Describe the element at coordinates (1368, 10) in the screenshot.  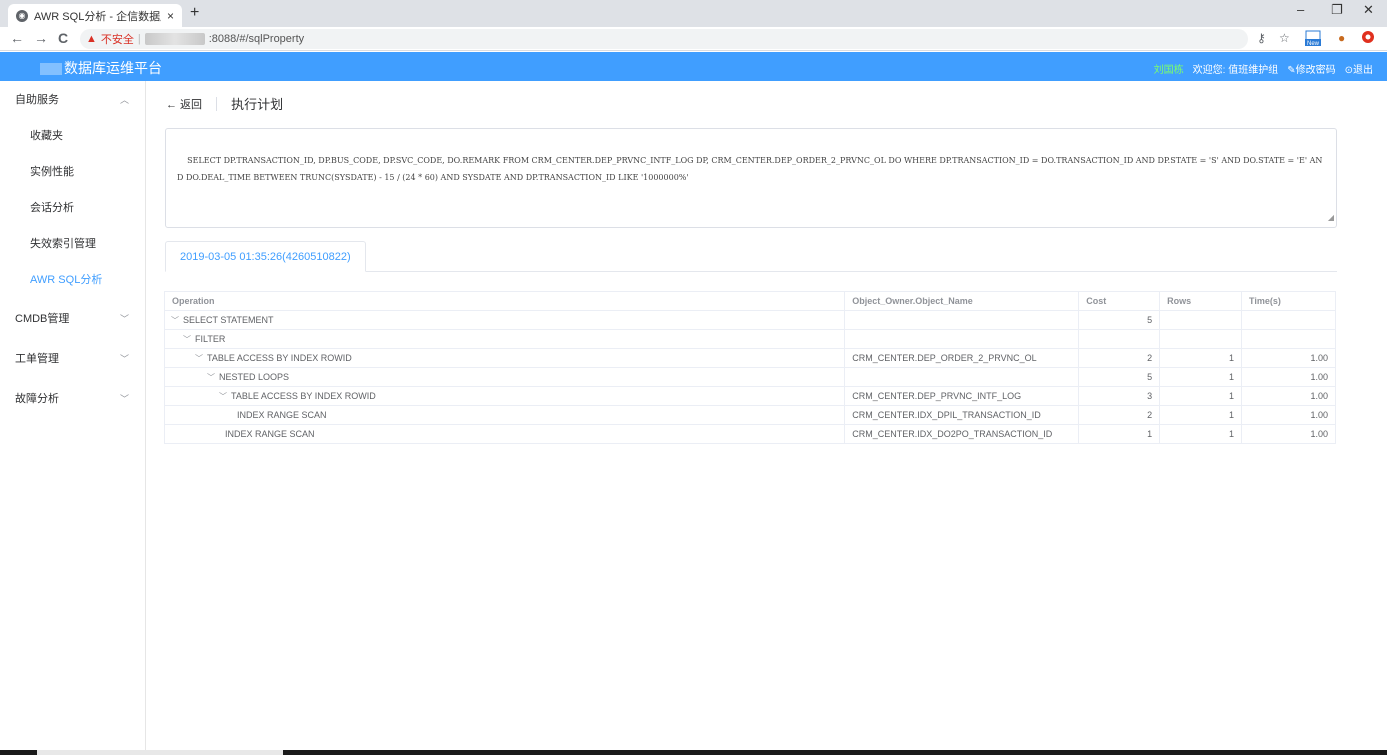
I see `close-window-button: ✕` at that location.